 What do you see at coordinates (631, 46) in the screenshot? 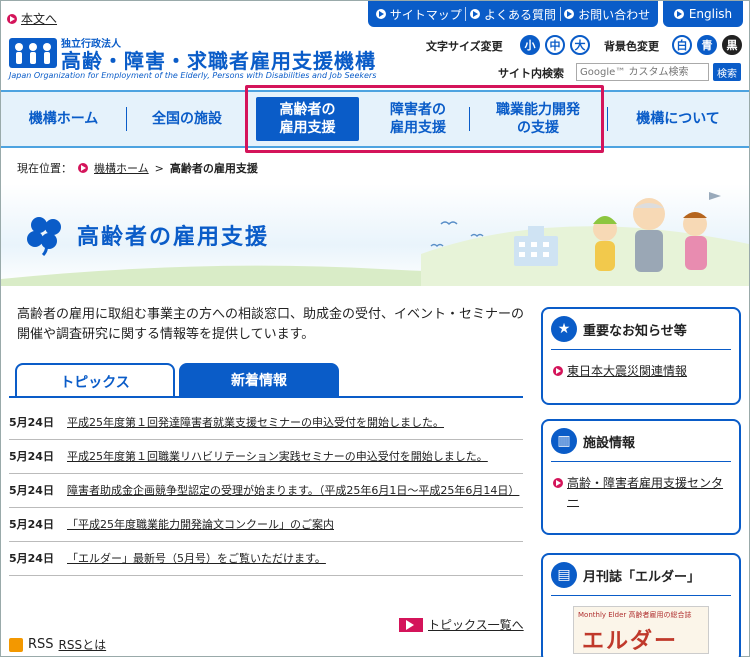
I see `bg-color-label: 背景色変更` at bounding box center [631, 46].